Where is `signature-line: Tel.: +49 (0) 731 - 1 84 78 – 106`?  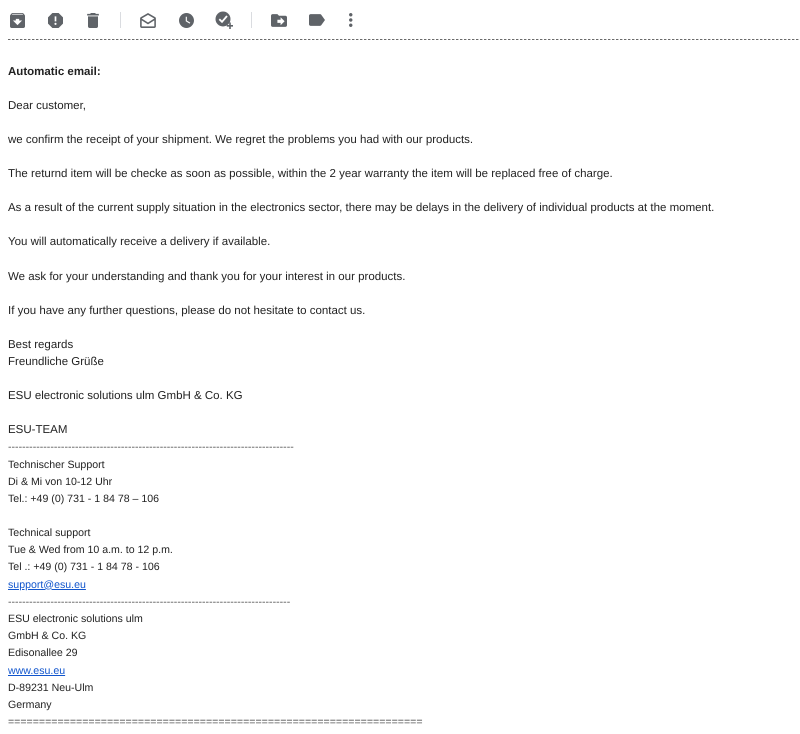 signature-line: Tel.: +49 (0) 731 - 1 84 78 – 106 is located at coordinates (84, 499).